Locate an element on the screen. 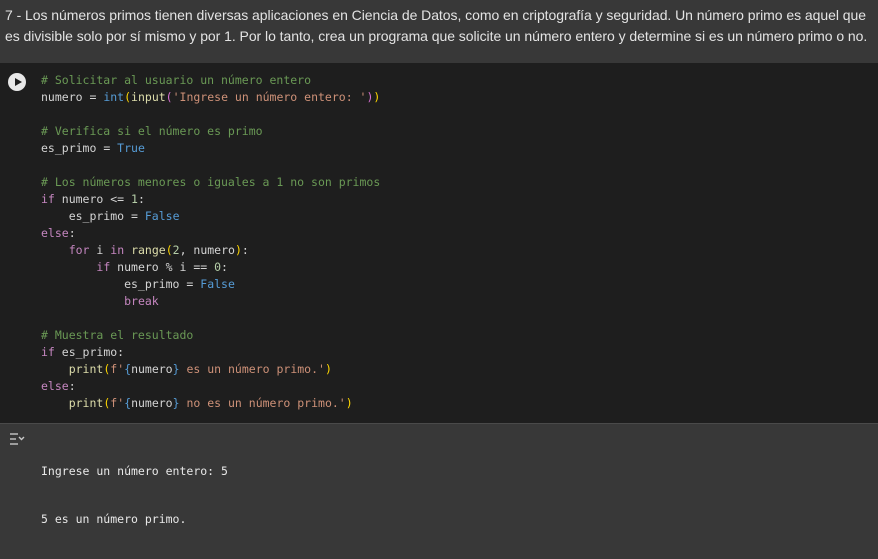 This screenshot has height=559, width=878. code-token: # Verifica si el número es primo is located at coordinates (152, 131).